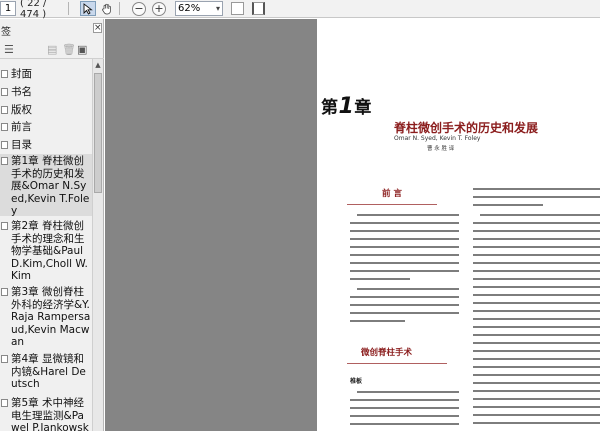 This screenshot has height=431, width=600. What do you see at coordinates (97, 245) in the screenshot?
I see `bookmark-scrollbar: ▲` at bounding box center [97, 245].